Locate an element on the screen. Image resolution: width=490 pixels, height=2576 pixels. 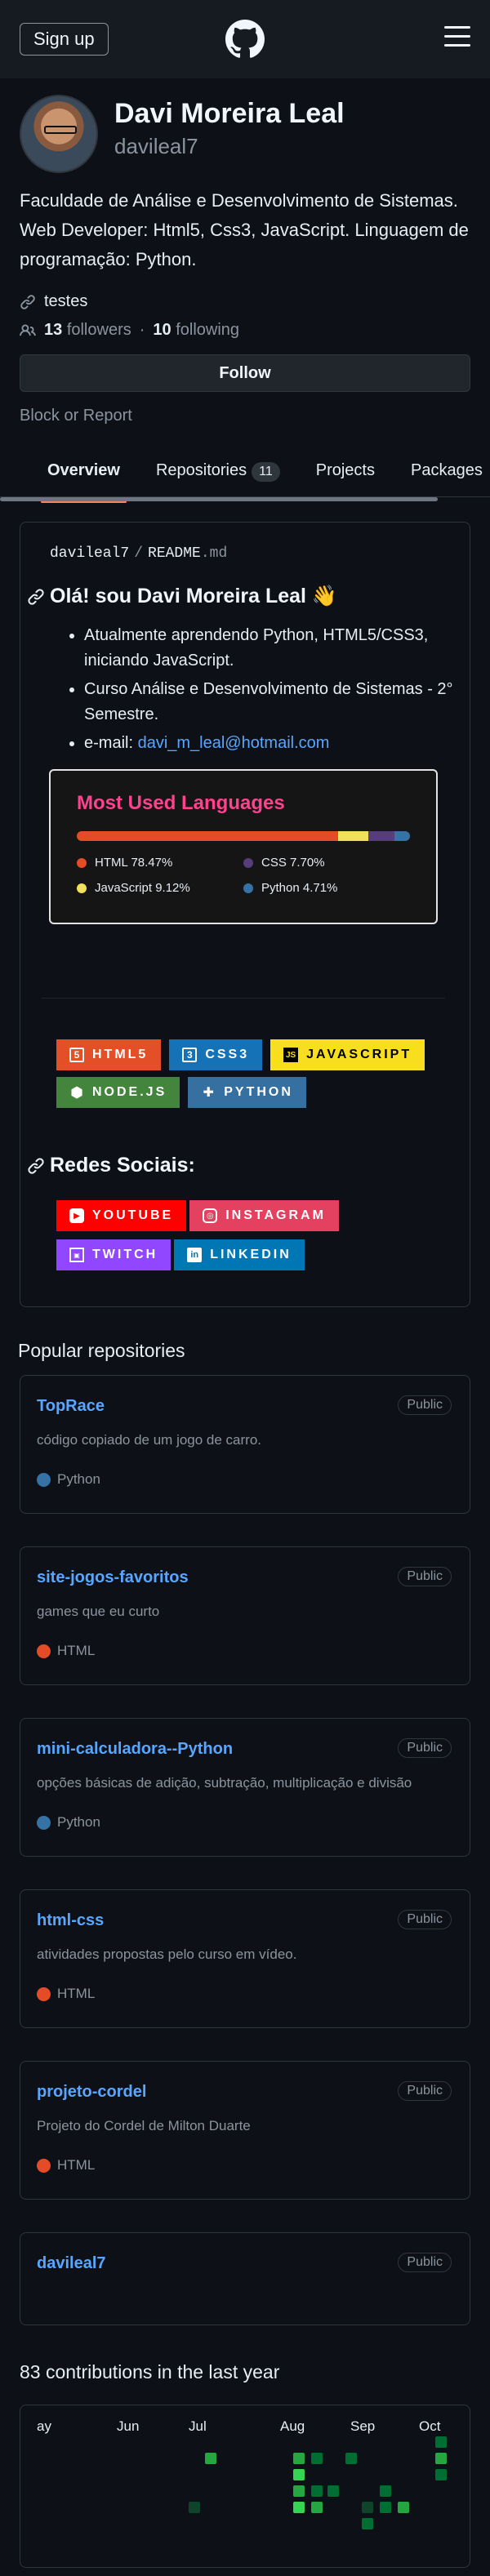
tabs-scrollbar is located at coordinates (219, 499).